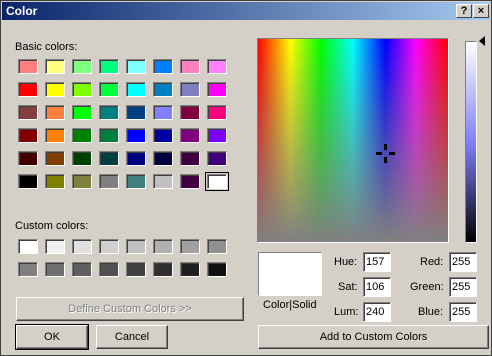 This screenshot has height=356, width=492. I want to click on basic-colors-label: Basic colors:, so click(46, 47).